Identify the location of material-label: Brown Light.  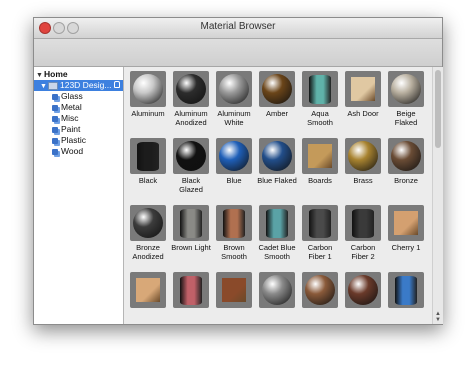
(191, 247).